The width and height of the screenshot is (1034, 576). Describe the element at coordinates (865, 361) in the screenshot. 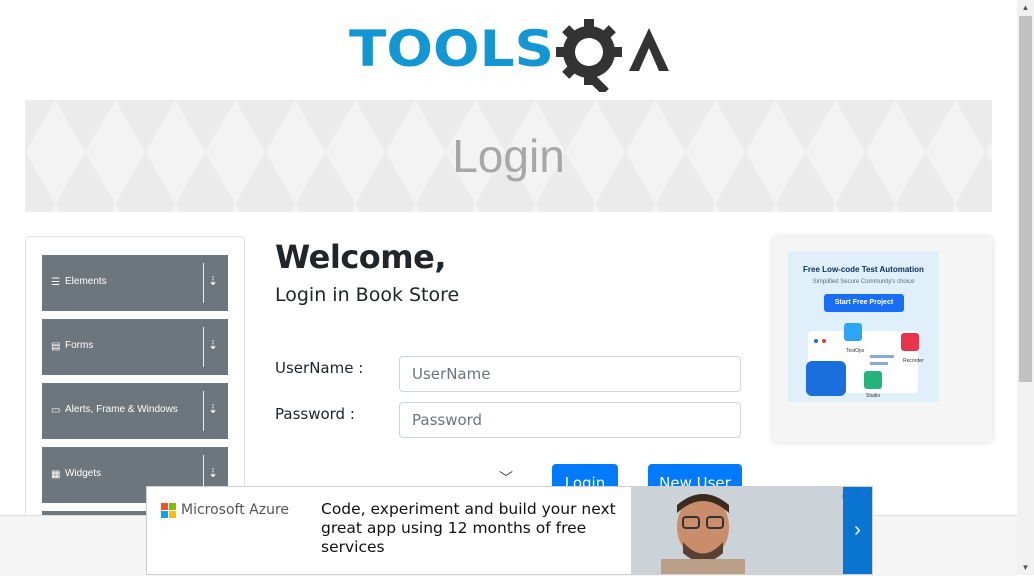

I see `promo-illustration: TestOps Recorder Studio` at that location.